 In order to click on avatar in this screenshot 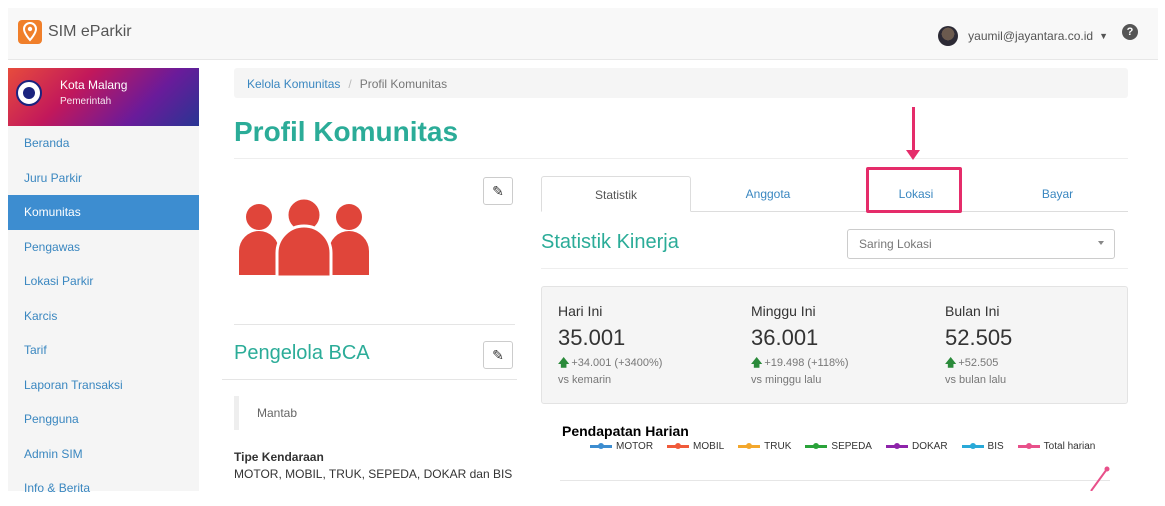, I will do `click(948, 36)`.